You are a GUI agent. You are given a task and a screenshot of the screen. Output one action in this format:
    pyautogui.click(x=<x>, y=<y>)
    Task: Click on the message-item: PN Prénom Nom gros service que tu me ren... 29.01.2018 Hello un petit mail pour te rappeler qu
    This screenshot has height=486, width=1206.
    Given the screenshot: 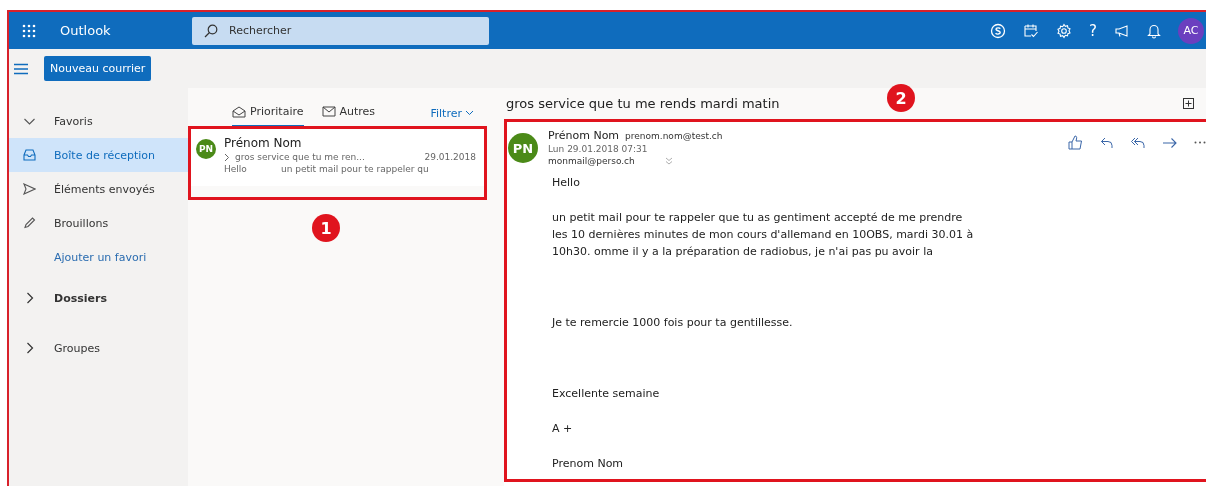 What is the action you would take?
    pyautogui.click(x=336, y=157)
    